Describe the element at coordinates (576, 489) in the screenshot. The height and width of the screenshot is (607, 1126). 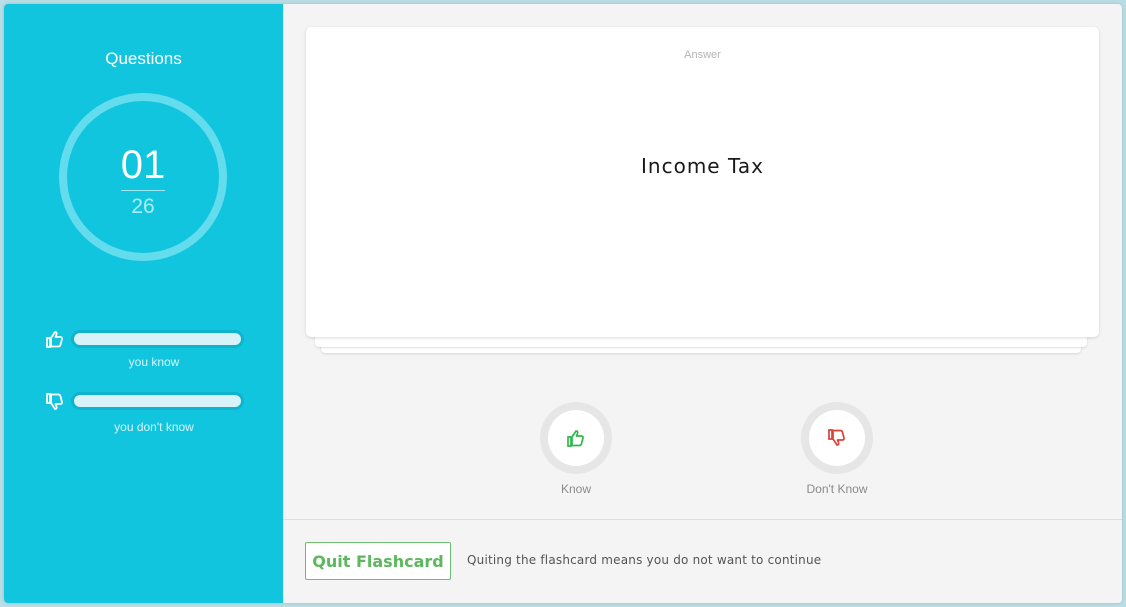
I see `know-button-label: Know` at that location.